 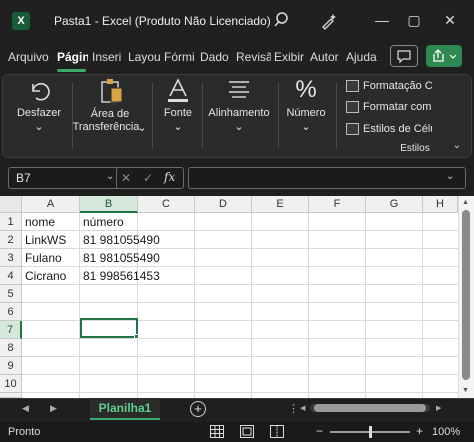 What do you see at coordinates (126, 178) in the screenshot?
I see `cancel-formula-icon: ✕` at bounding box center [126, 178].